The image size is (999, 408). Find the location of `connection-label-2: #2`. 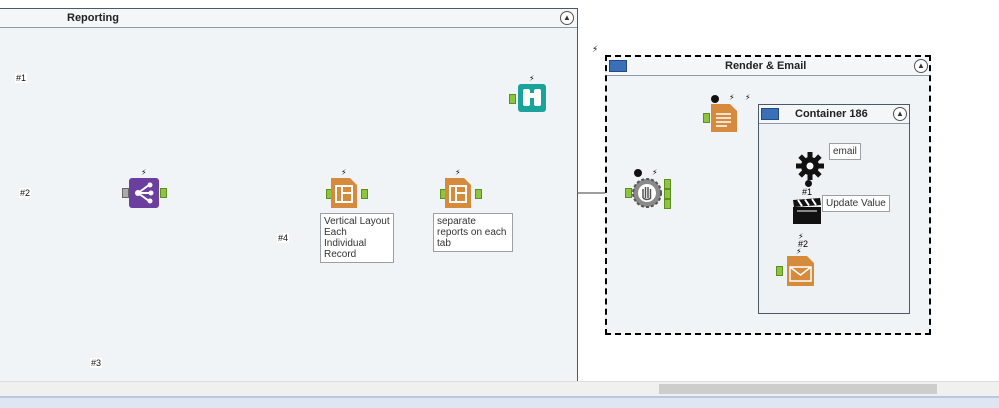

connection-label-2: #2 is located at coordinates (25, 193).